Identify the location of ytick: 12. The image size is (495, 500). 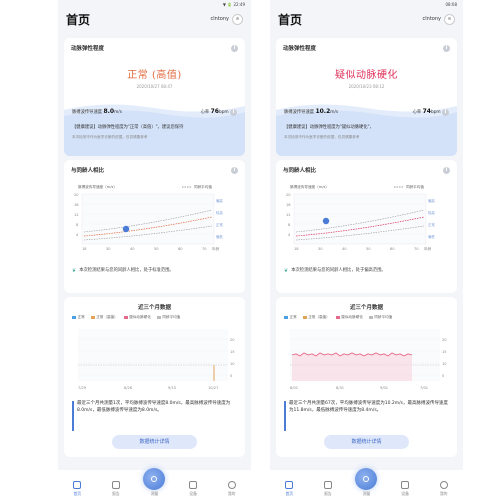
(76, 215).